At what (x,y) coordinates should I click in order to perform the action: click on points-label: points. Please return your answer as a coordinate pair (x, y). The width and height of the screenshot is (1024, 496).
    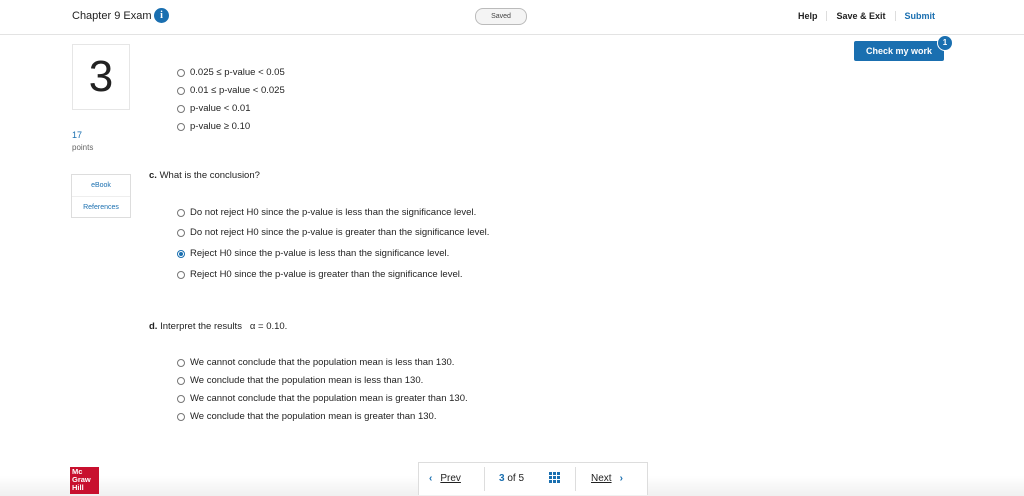
    Looking at the image, I should click on (83, 147).